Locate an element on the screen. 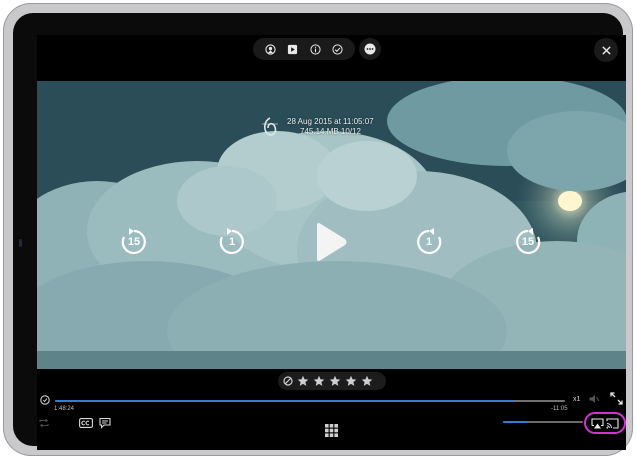  close-button is located at coordinates (606, 50).